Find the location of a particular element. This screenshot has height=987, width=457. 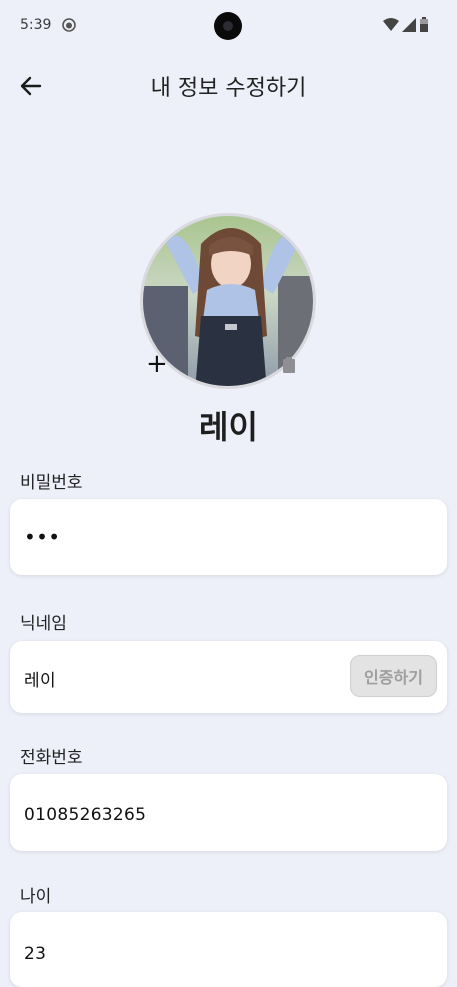

phone-value: 01085263265 is located at coordinates (85, 815).